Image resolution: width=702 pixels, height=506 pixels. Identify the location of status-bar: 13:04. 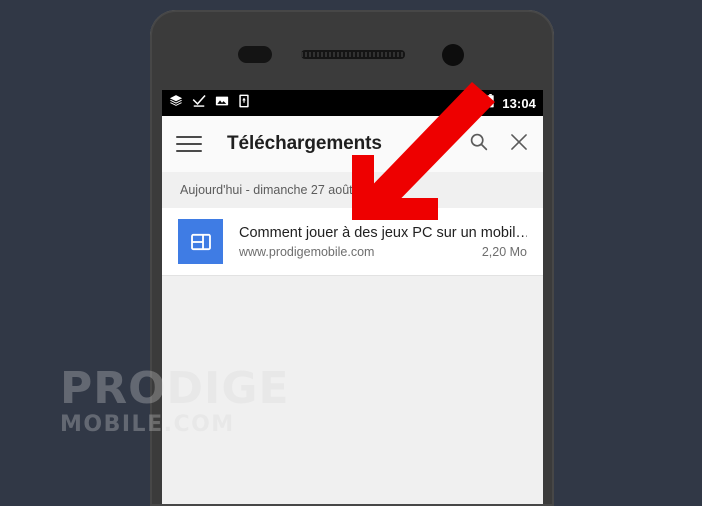
(352, 103).